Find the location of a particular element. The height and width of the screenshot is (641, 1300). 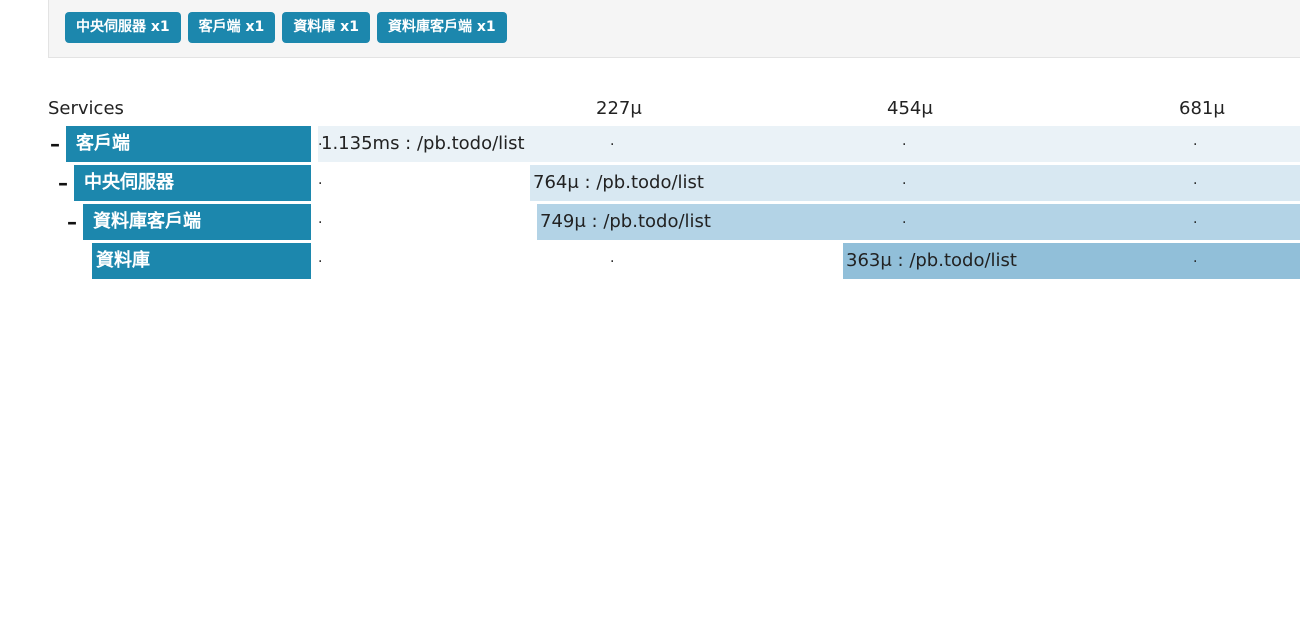

service-name-cell: 資料庫 is located at coordinates (201, 261).